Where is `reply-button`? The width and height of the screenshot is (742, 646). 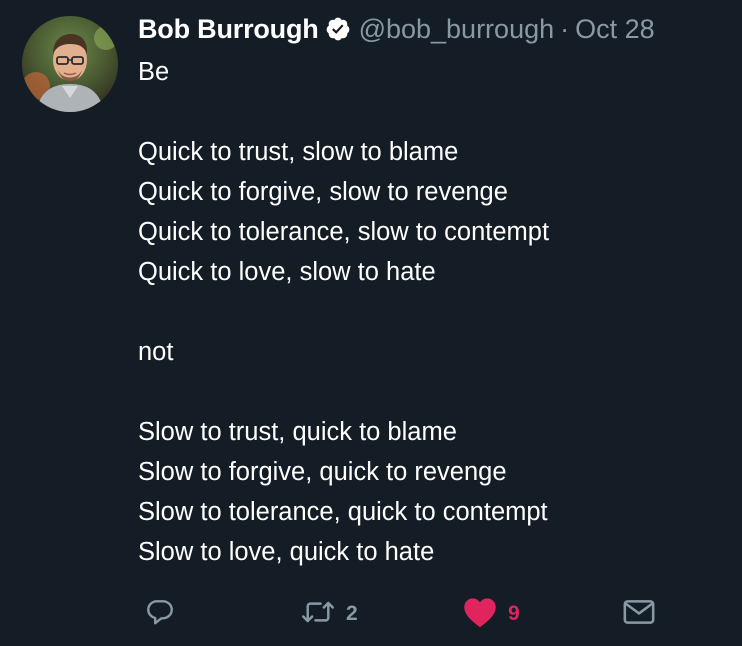
reply-button is located at coordinates (160, 614).